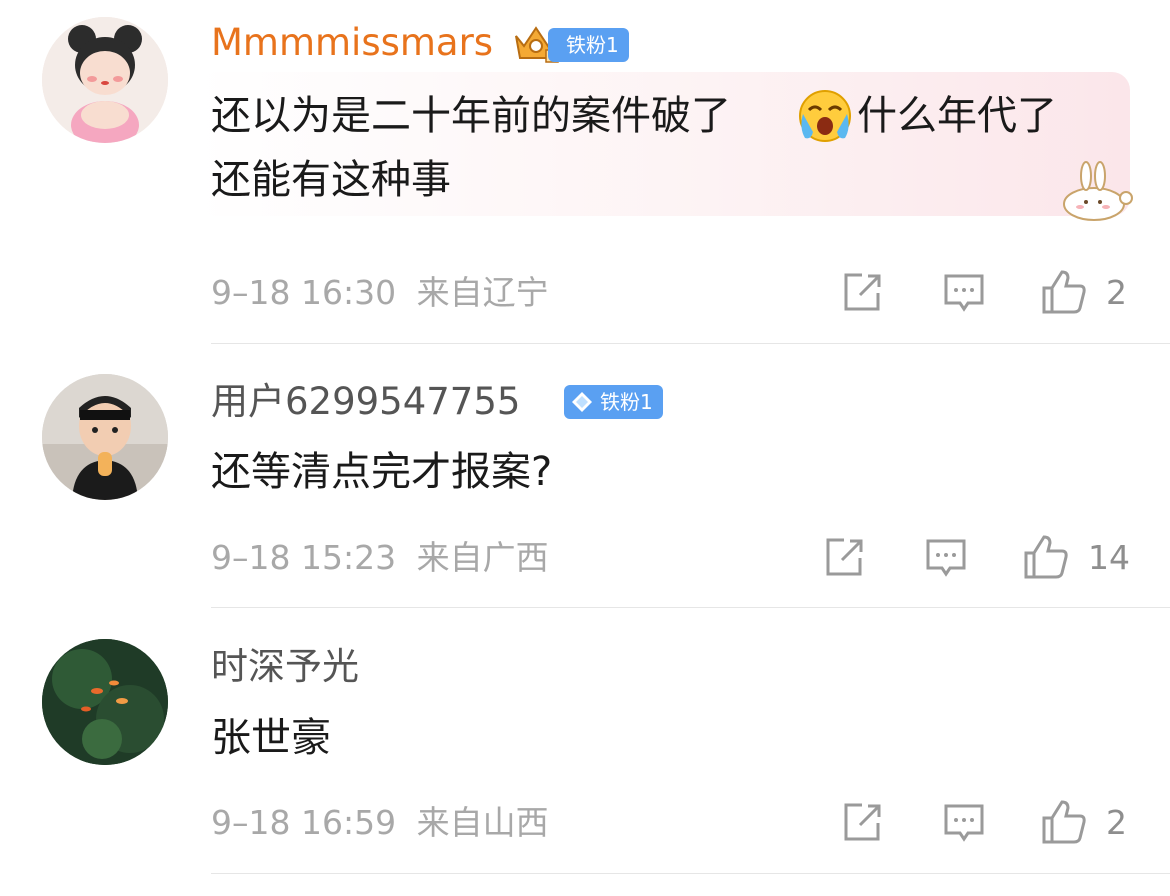 The height and width of the screenshot is (896, 1170). Describe the element at coordinates (482, 822) in the screenshot. I see `comment-location: 来自山西` at that location.